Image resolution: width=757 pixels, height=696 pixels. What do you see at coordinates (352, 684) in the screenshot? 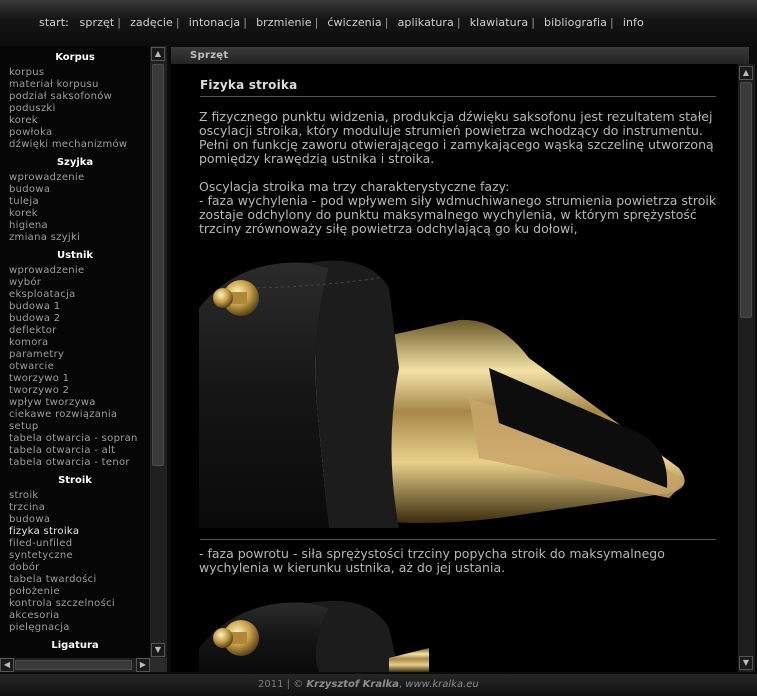
I see `footer-author: Krzysztof Kralka` at bounding box center [352, 684].